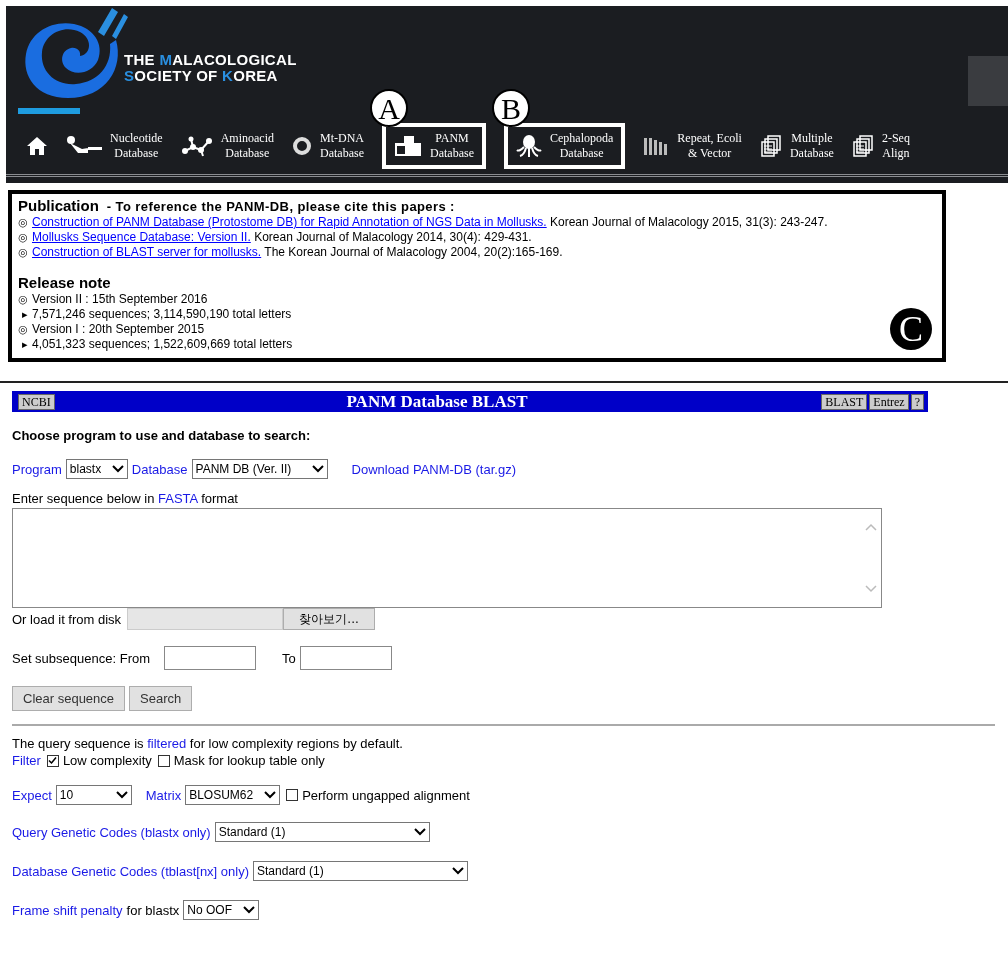  What do you see at coordinates (528, 146) in the screenshot?
I see `octopus-icon` at bounding box center [528, 146].